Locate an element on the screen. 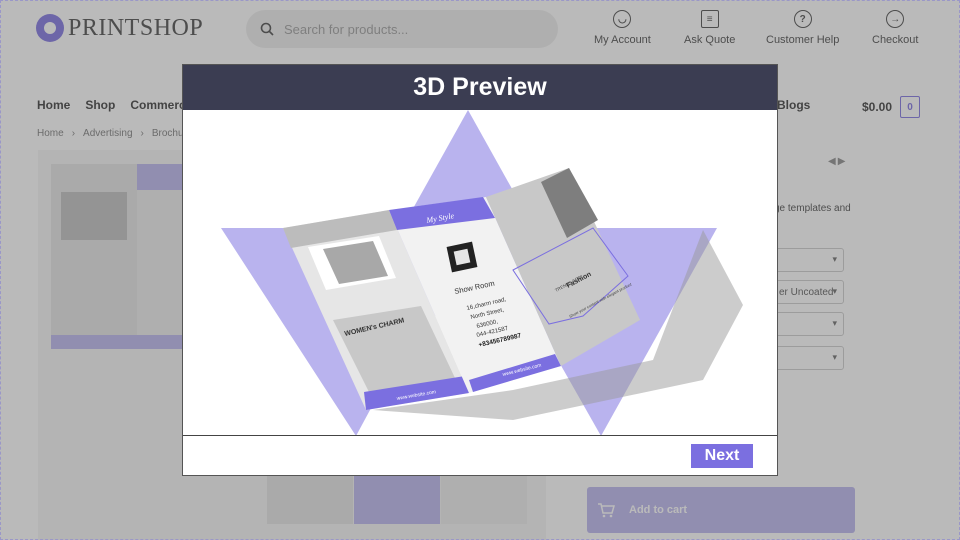 The image size is (960, 540). modal-header: 3D Preview is located at coordinates (480, 87).